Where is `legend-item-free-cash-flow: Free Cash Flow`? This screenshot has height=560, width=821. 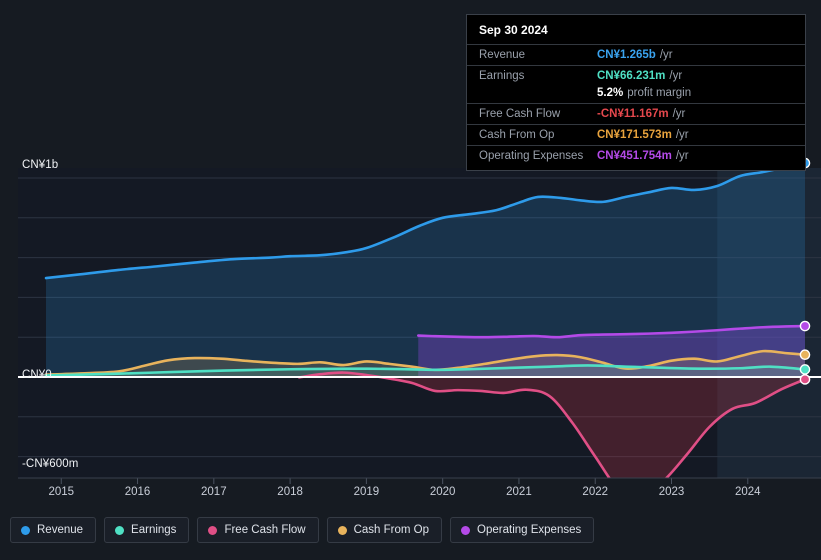
legend-item-free-cash-flow: Free Cash Flow is located at coordinates (258, 530).